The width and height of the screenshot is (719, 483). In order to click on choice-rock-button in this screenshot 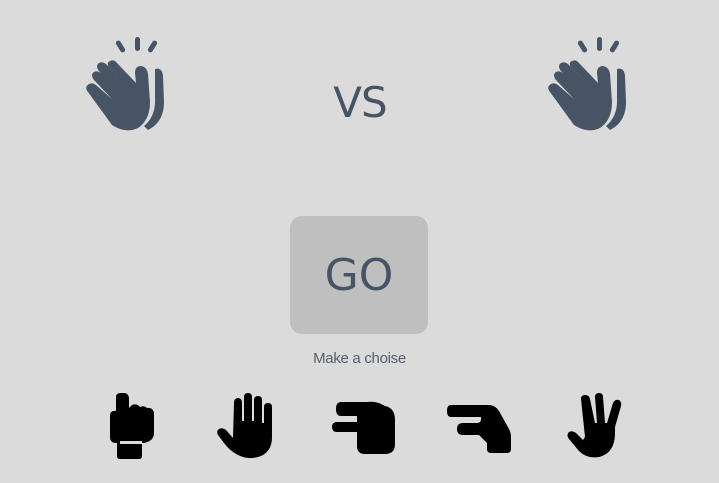, I will do `click(132, 426)`.